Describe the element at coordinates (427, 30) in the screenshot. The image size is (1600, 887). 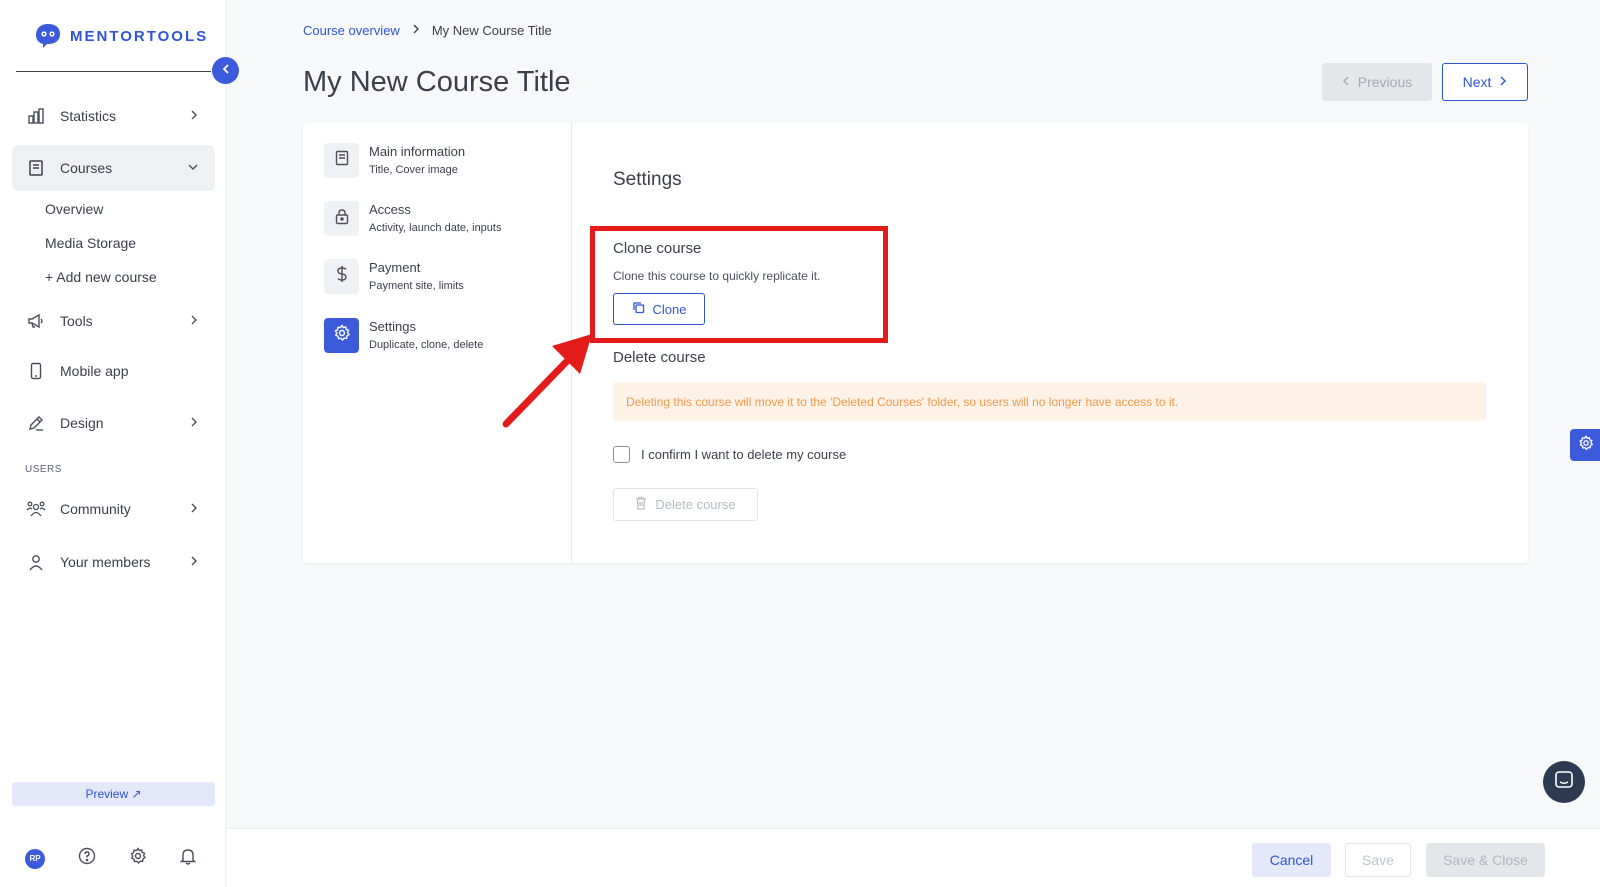
I see `breadcrumb: Course overview My New Course Title` at that location.